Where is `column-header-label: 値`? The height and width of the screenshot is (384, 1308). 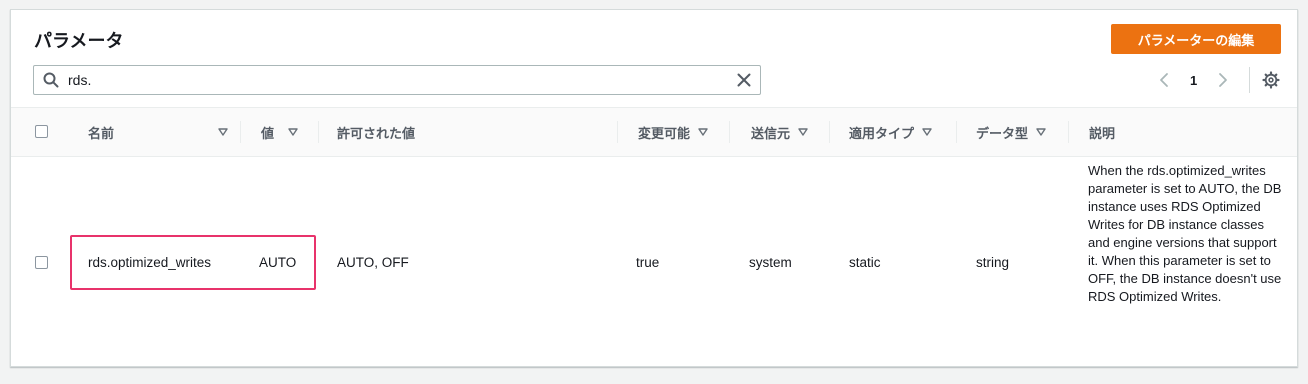 column-header-label: 値 is located at coordinates (268, 133).